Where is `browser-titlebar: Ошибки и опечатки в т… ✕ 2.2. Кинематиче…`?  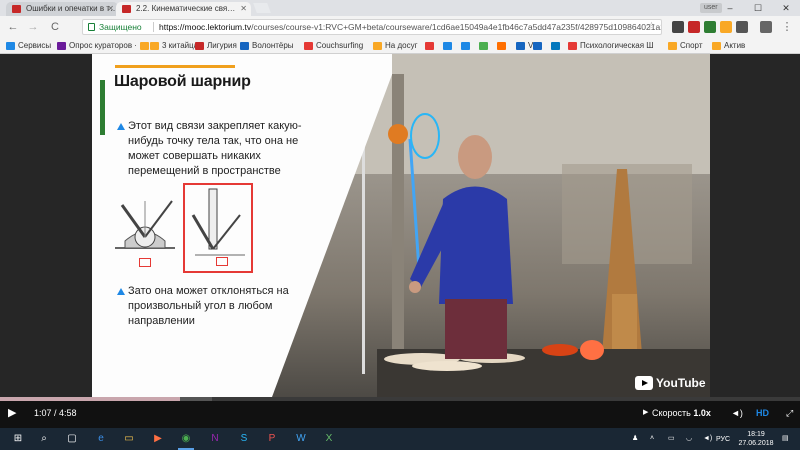
browser-titlebar: Ошибки и опечатки в т… ✕ 2.2. Кинематиче… is located at coordinates (400, 8).